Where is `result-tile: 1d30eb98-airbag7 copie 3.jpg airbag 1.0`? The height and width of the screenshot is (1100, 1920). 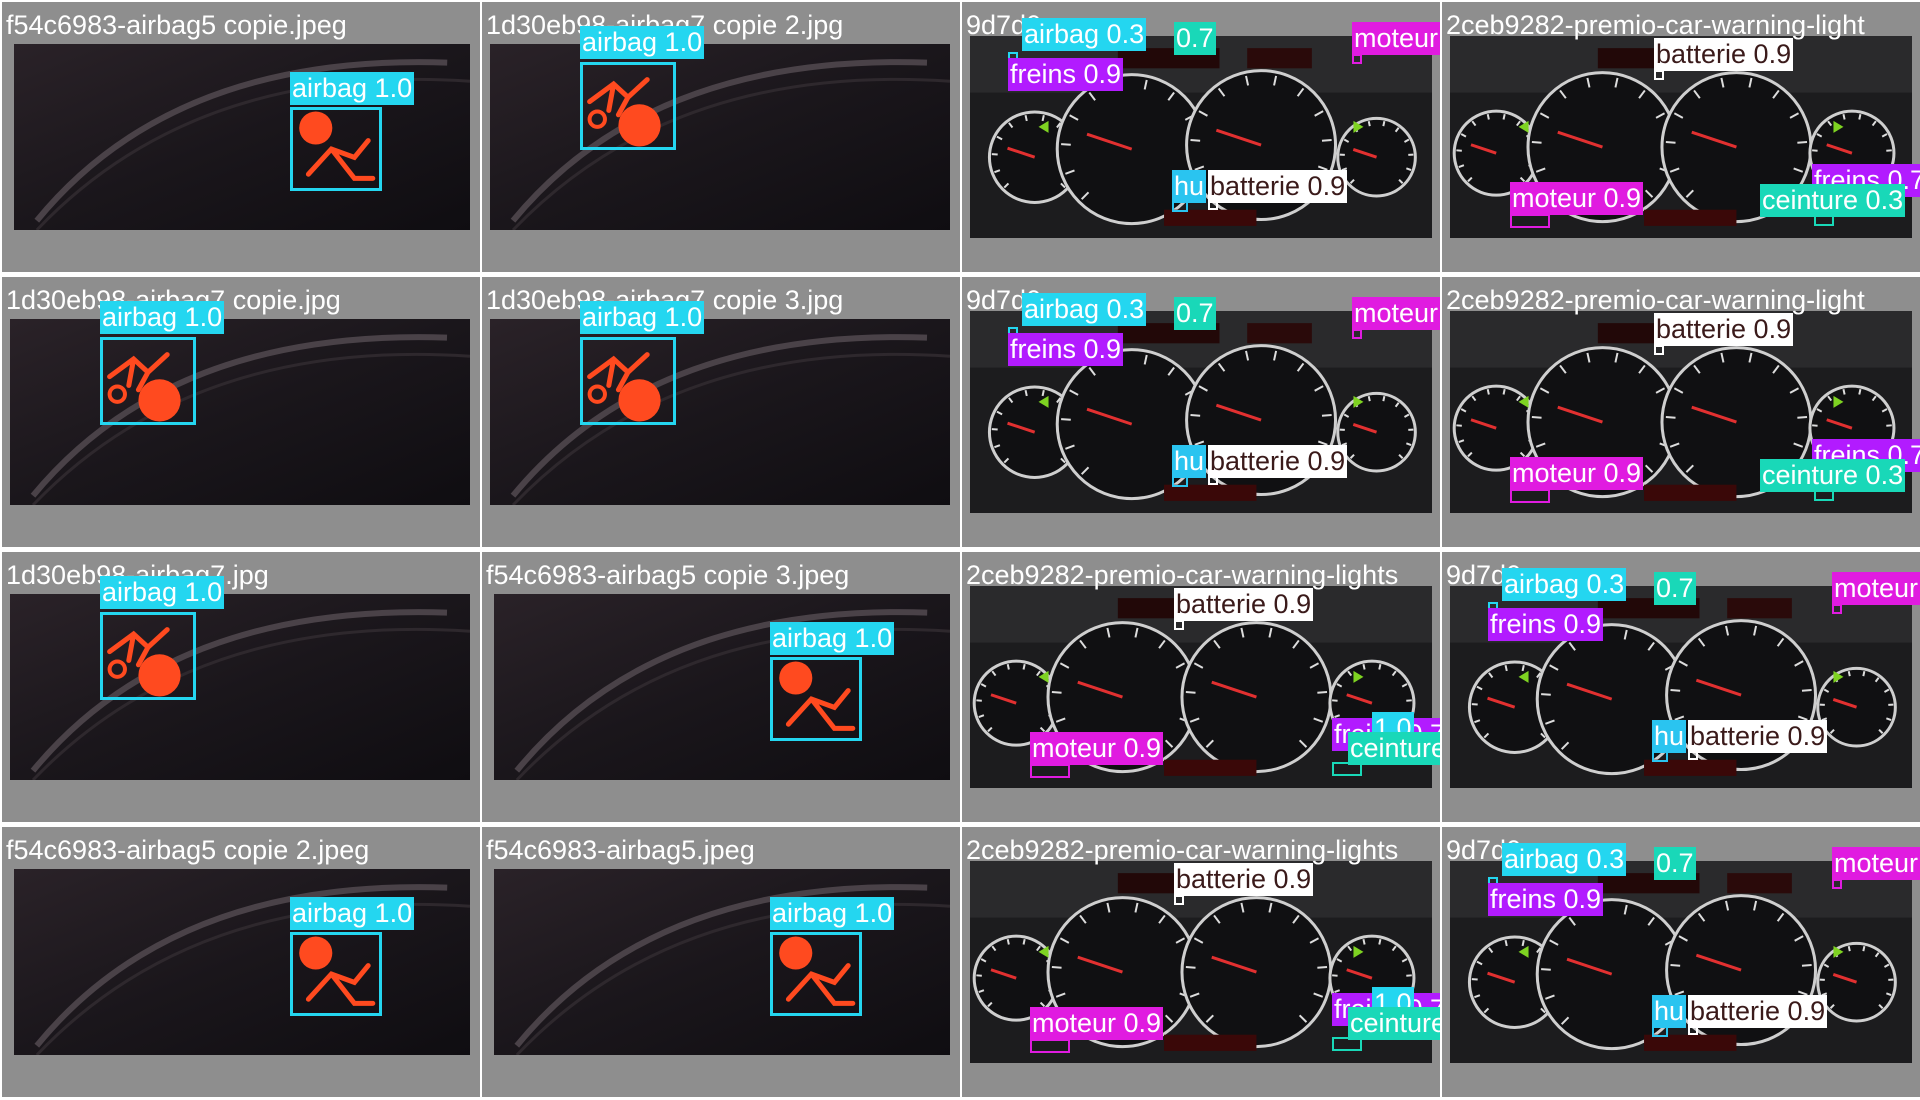 result-tile: 1d30eb98-airbag7 copie 3.jpg airbag 1.0 is located at coordinates (721, 412).